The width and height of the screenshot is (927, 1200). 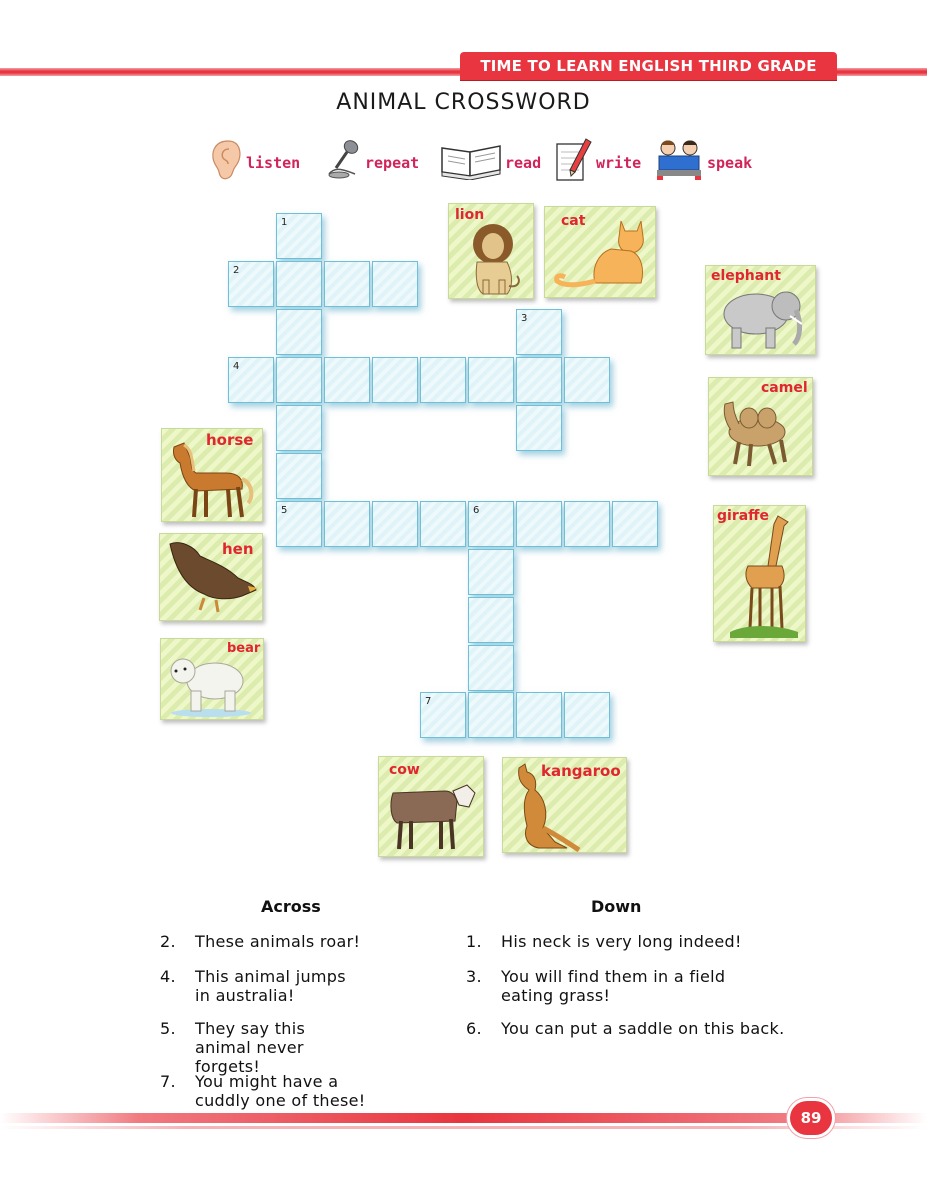 What do you see at coordinates (168, 976) in the screenshot?
I see `clue-num: 4.` at bounding box center [168, 976].